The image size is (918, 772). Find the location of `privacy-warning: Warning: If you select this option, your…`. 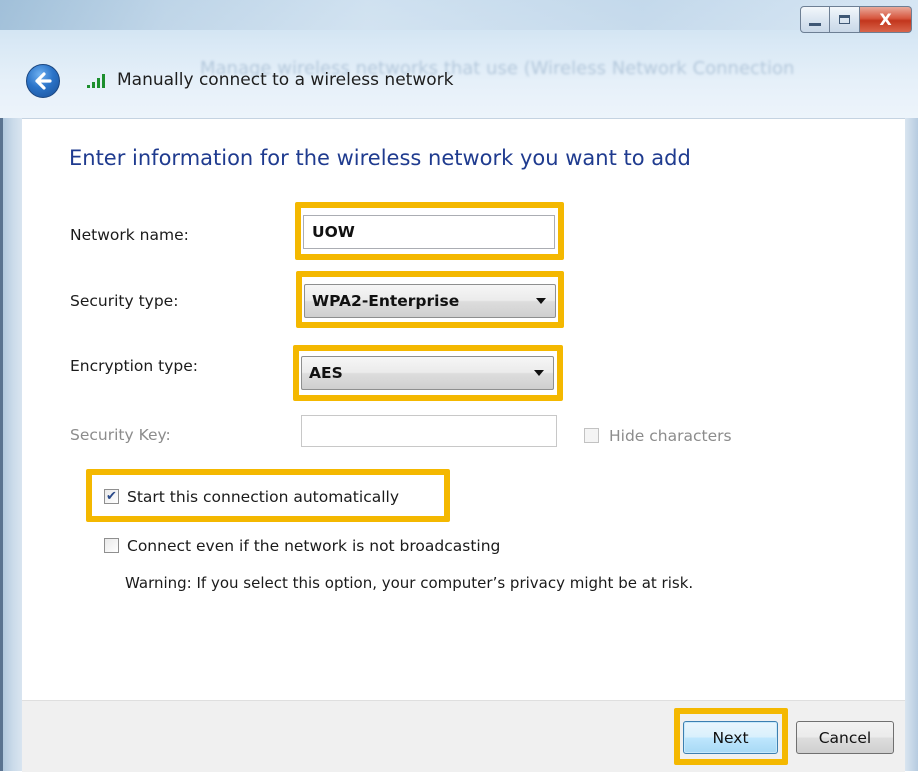

privacy-warning: Warning: If you select this option, your… is located at coordinates (409, 583).